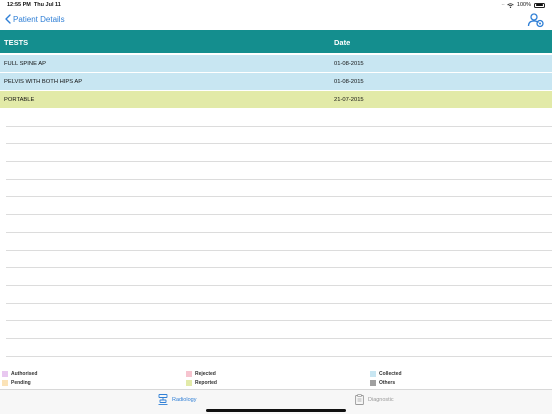 The image size is (552, 414). Describe the element at coordinates (276, 20) in the screenshot. I see `nav-bar: Patient Details` at that location.